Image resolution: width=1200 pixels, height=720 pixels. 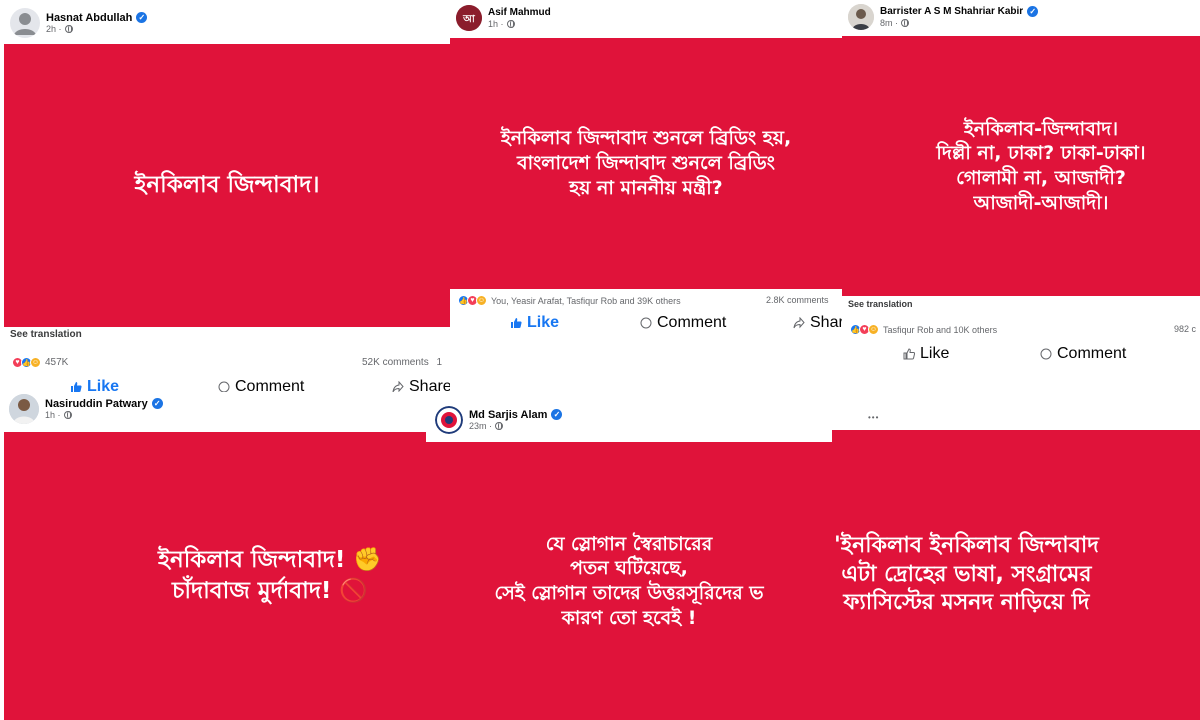 I want to click on post-header: আ Asif Mahmud 1h ·, so click(x=503, y=18).